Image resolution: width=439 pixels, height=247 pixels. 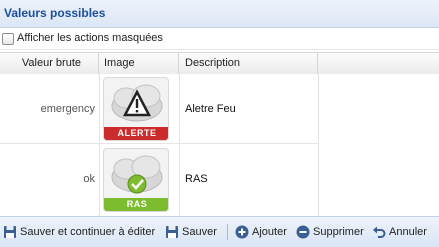 I want to click on toolbar-separator, so click(x=227, y=232).